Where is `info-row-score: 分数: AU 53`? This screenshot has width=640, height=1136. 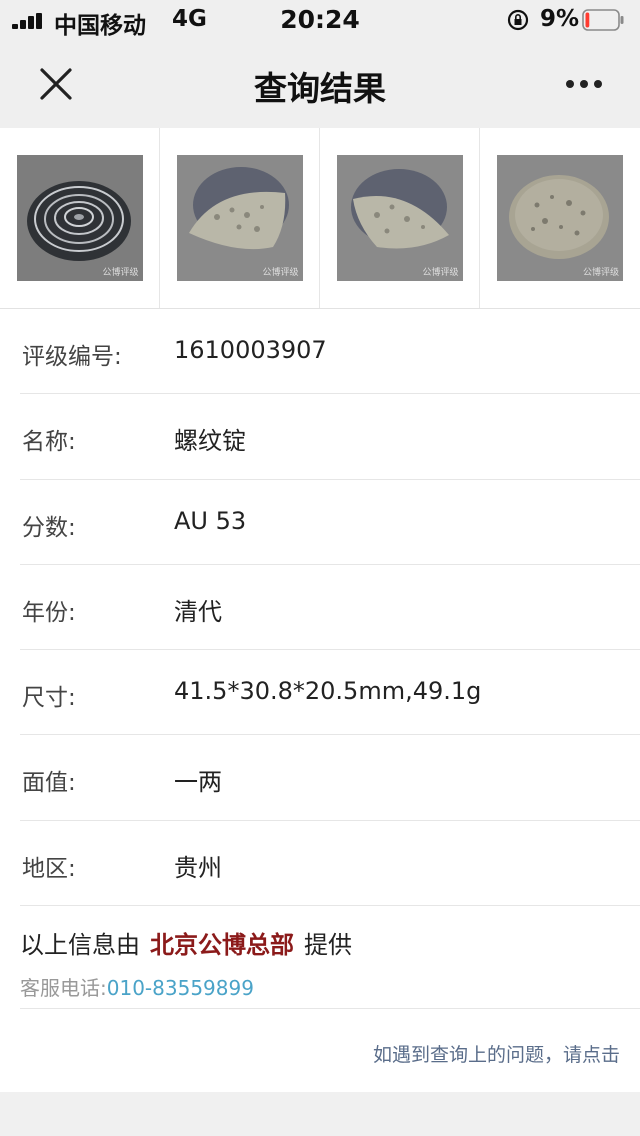 info-row-score: 分数: AU 53 is located at coordinates (330, 522).